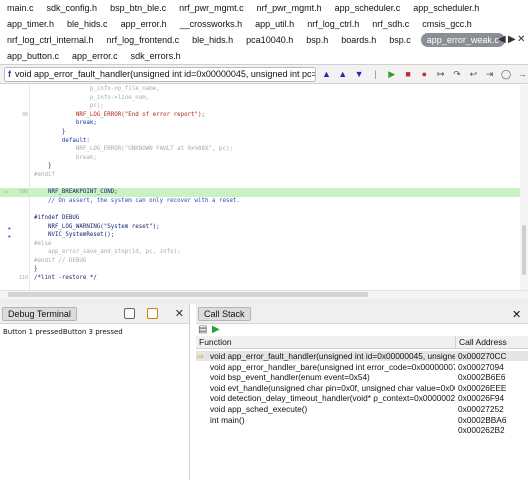  What do you see at coordinates (188, 294) in the screenshot?
I see `editor-horizontal-scroll-thumb` at bounding box center [188, 294].